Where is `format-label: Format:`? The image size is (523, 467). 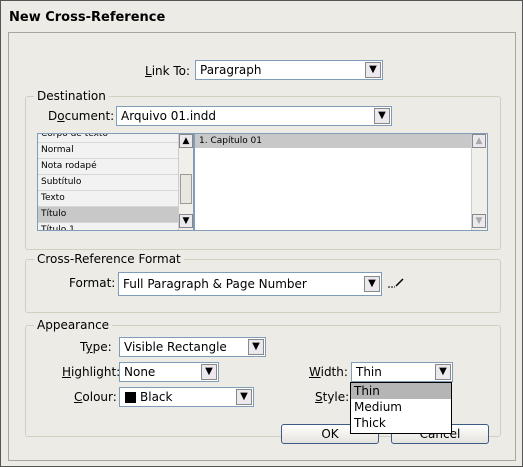
format-label: Format: is located at coordinates (92, 283).